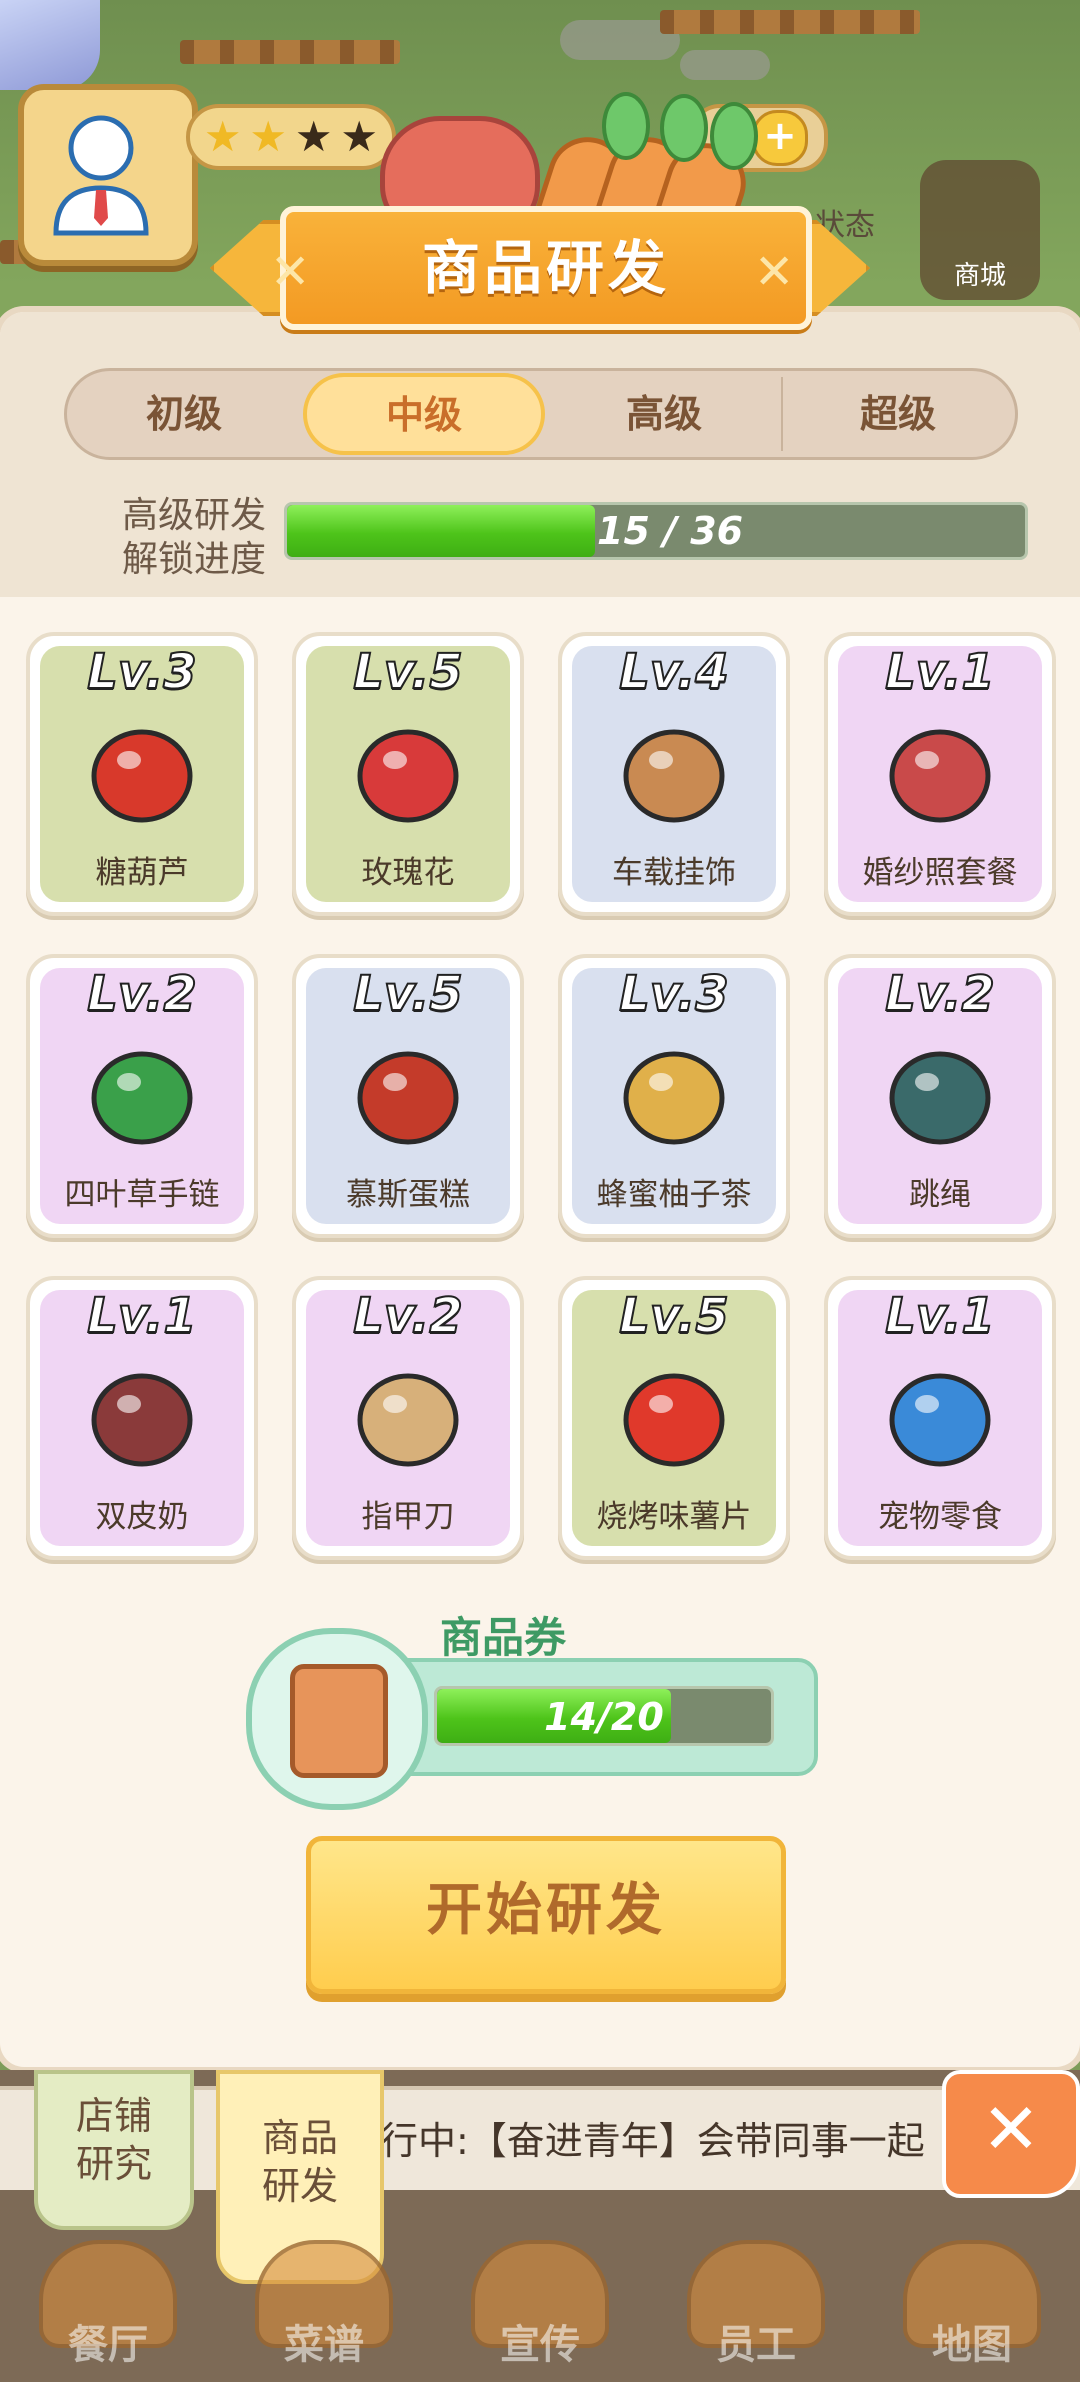 The height and width of the screenshot is (2382, 1080). I want to click on tab-store-research-line1: 店铺, so click(113, 2116).